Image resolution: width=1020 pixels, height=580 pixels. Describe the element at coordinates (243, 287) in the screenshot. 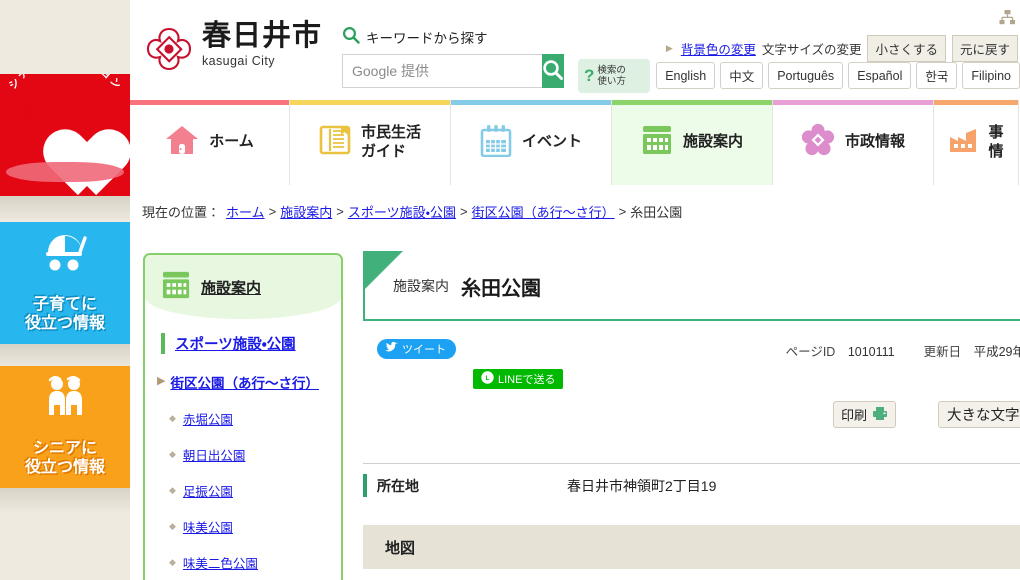

I see `side-menu-header: 施設案内` at that location.